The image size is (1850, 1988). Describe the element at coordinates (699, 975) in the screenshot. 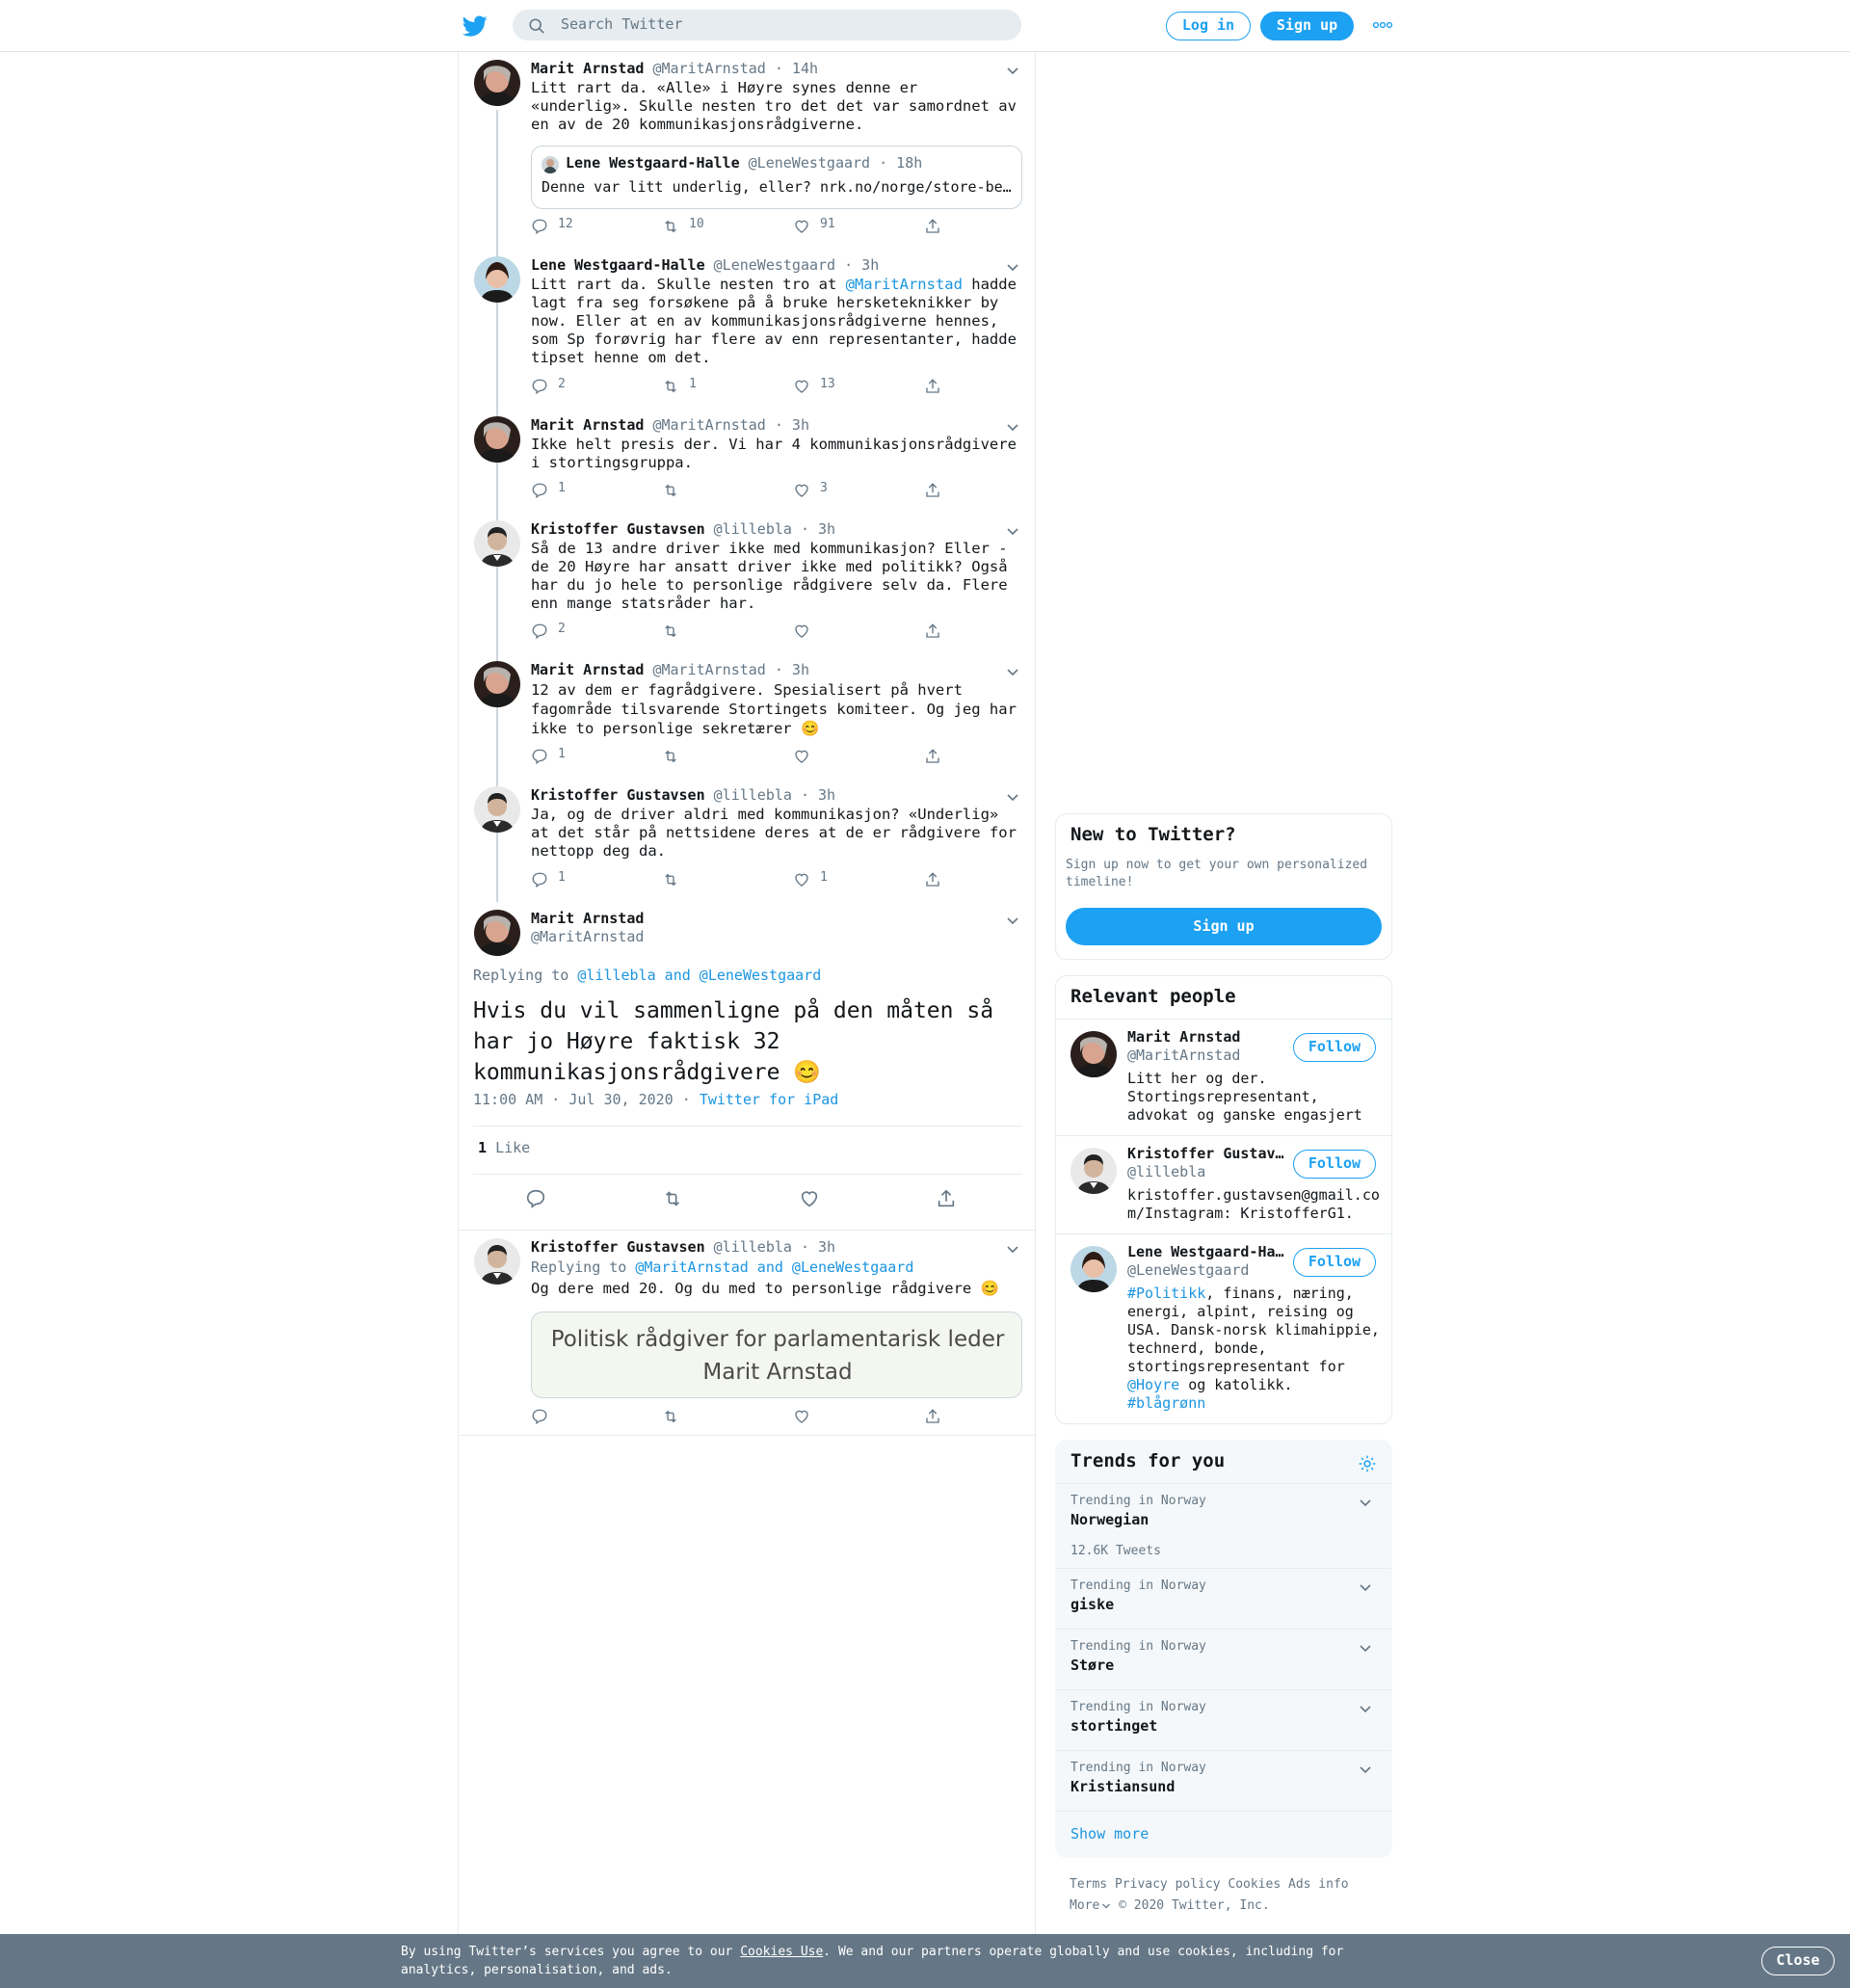

I see `replying-to-links: @lillebla and @LeneWestgaard` at that location.